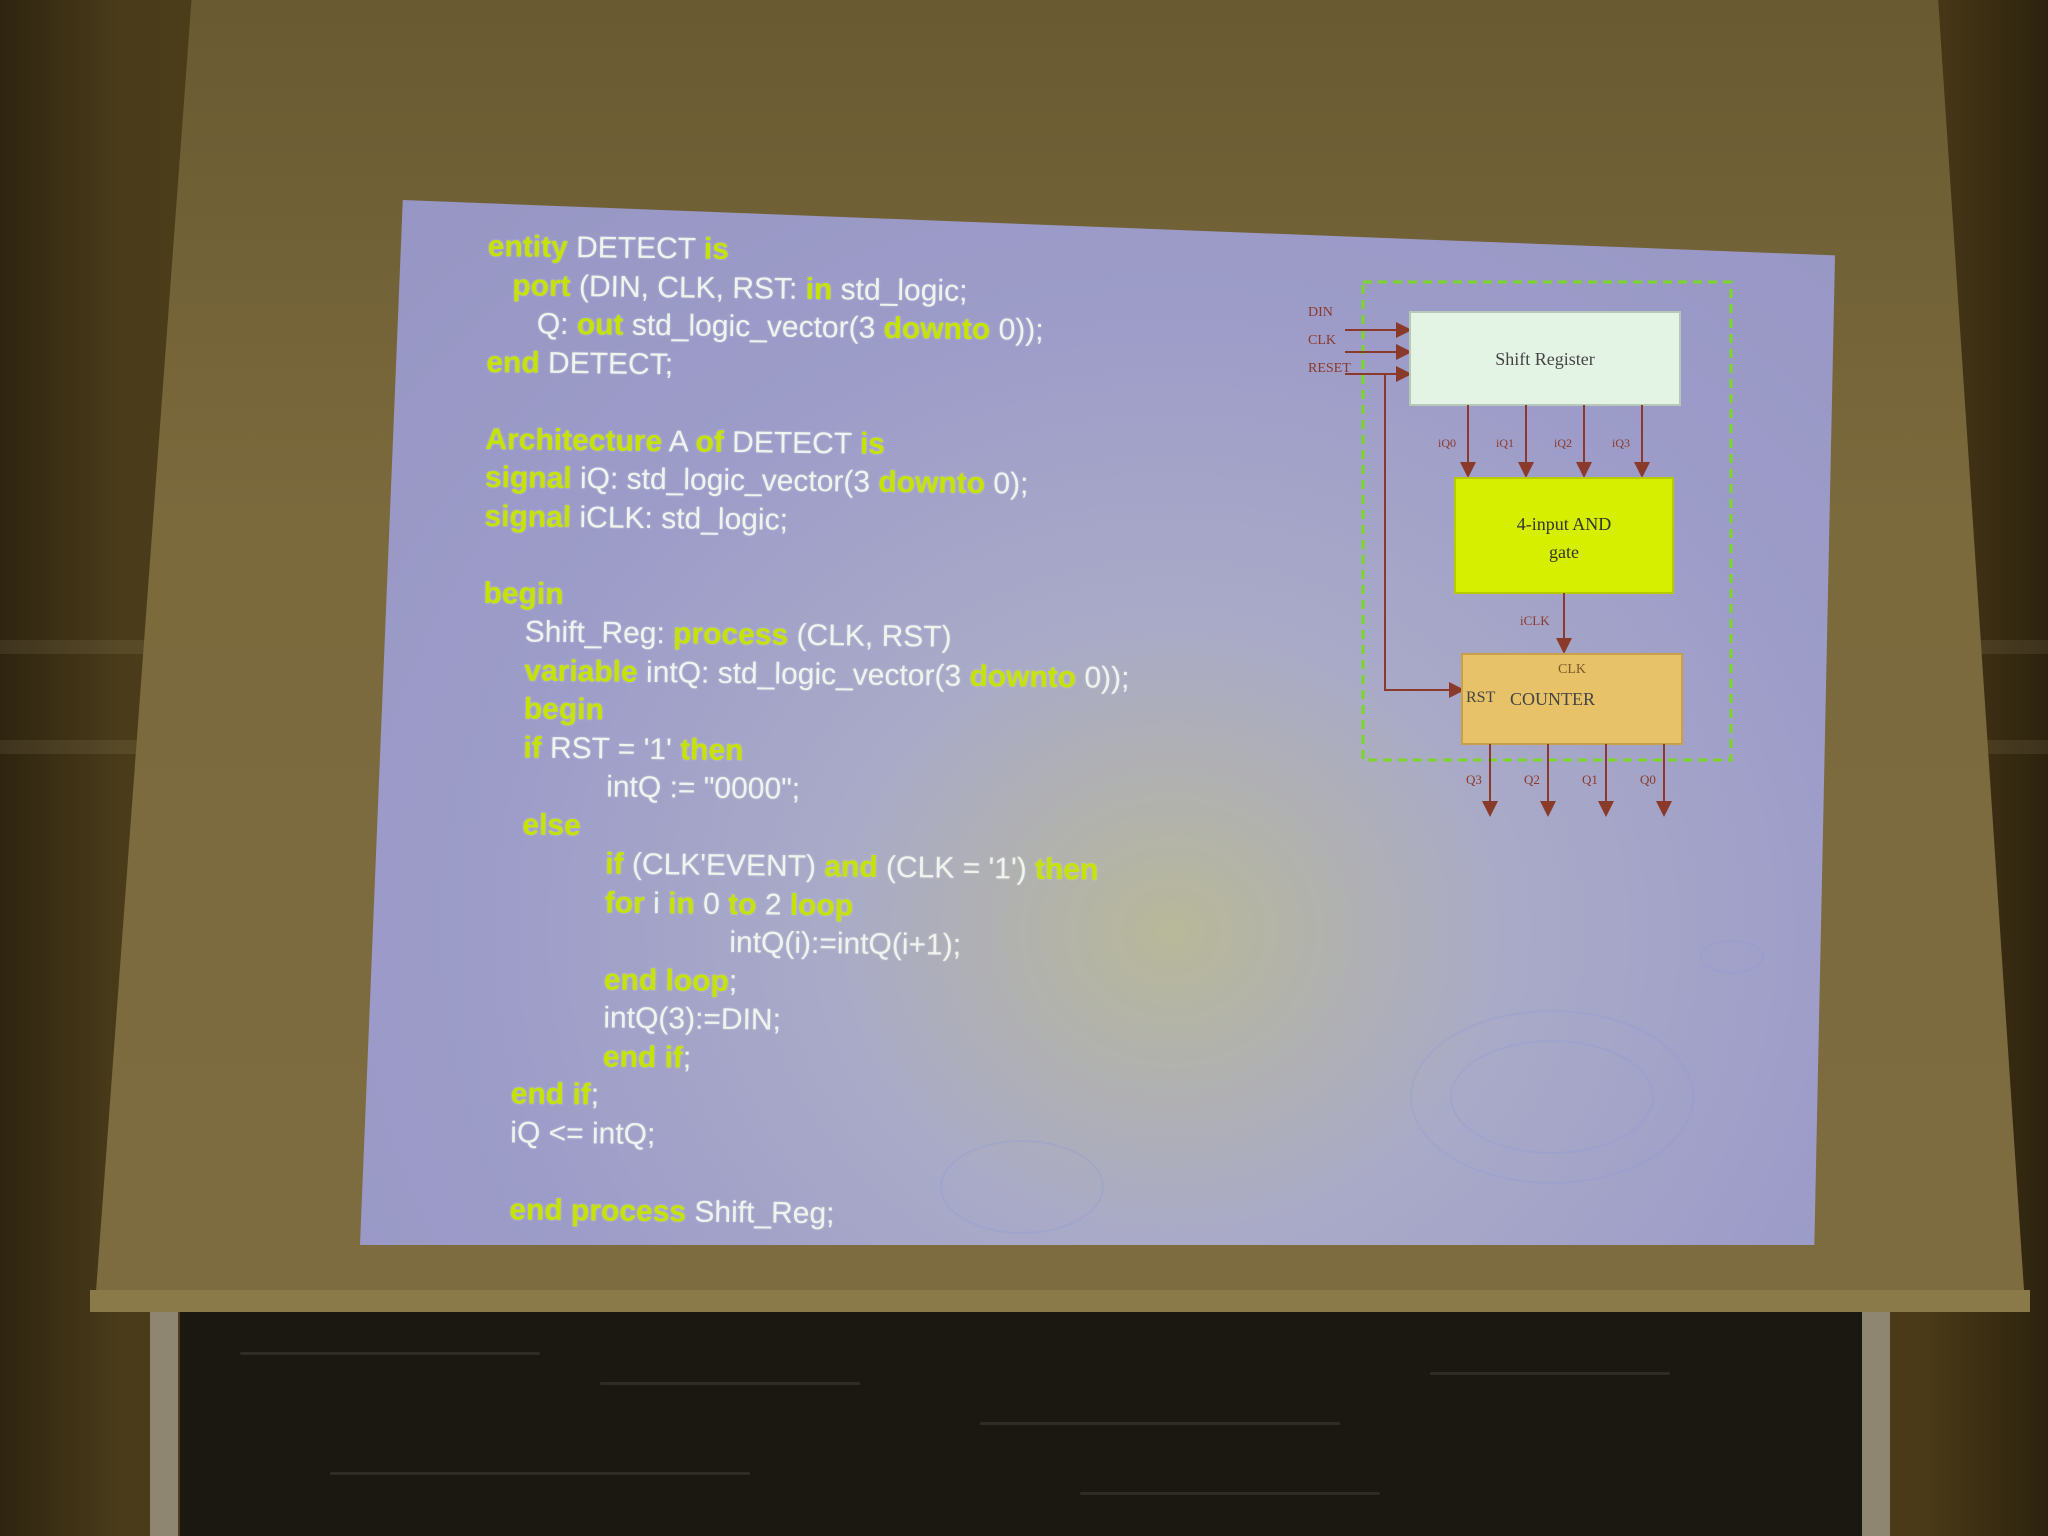 This screenshot has width=2048, height=1536. I want to click on counter-clk-label: CLK, so click(1572, 669).